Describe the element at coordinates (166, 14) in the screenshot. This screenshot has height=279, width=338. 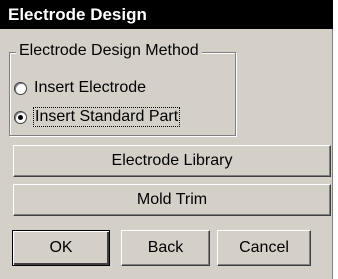
I see `dialog-title: Electrode Design` at that location.